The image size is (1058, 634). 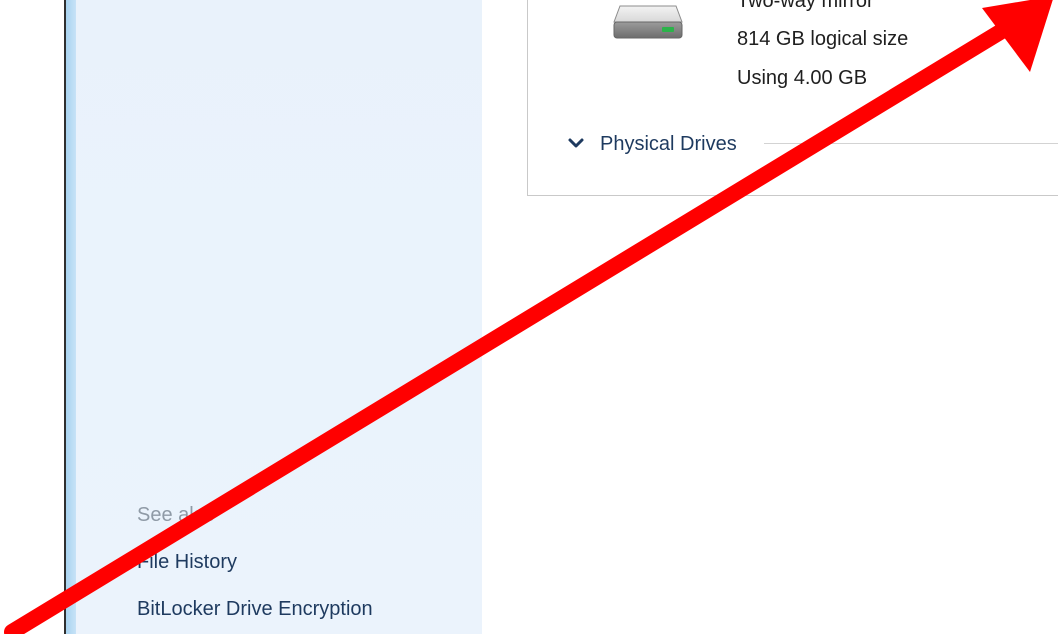 What do you see at coordinates (802, 78) in the screenshot?
I see `space-usage: Using 4.00 GB` at bounding box center [802, 78].